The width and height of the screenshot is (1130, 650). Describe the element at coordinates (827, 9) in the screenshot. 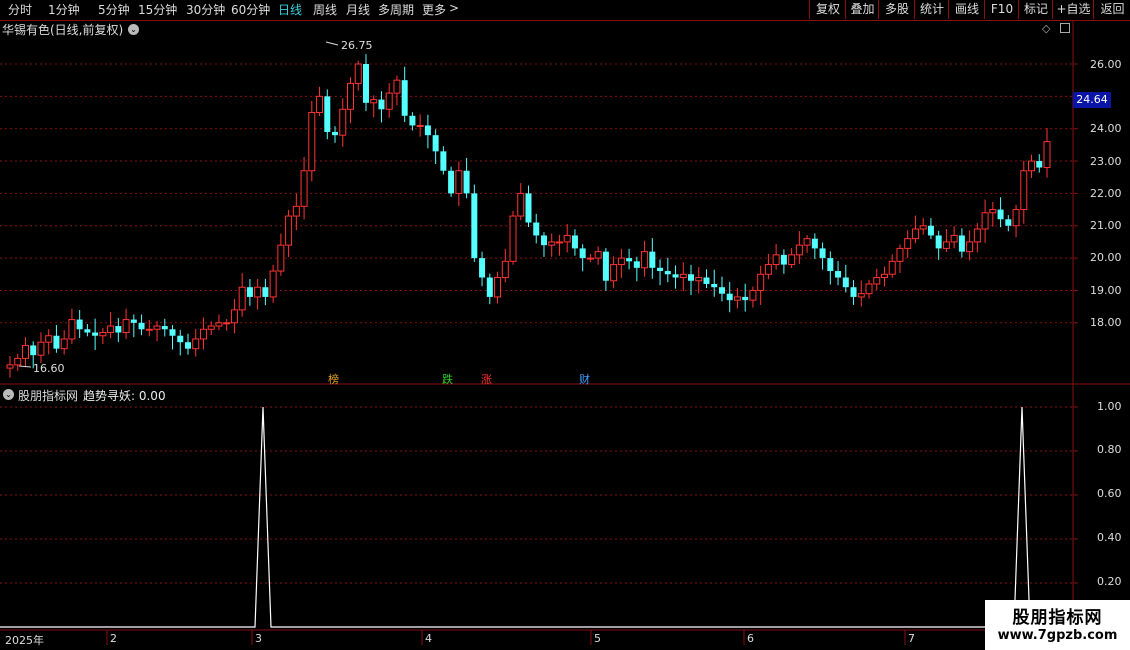

I see `fuquan-button: 复权` at that location.